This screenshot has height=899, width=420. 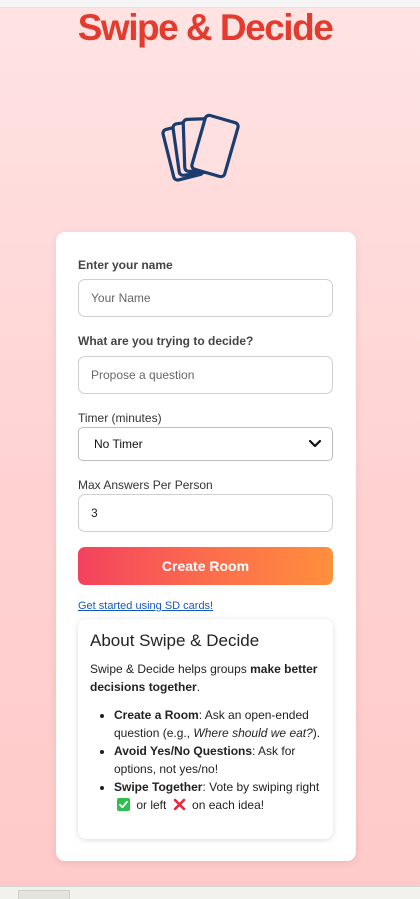 I want to click on about-title: About Swipe & Decide, so click(x=175, y=640).